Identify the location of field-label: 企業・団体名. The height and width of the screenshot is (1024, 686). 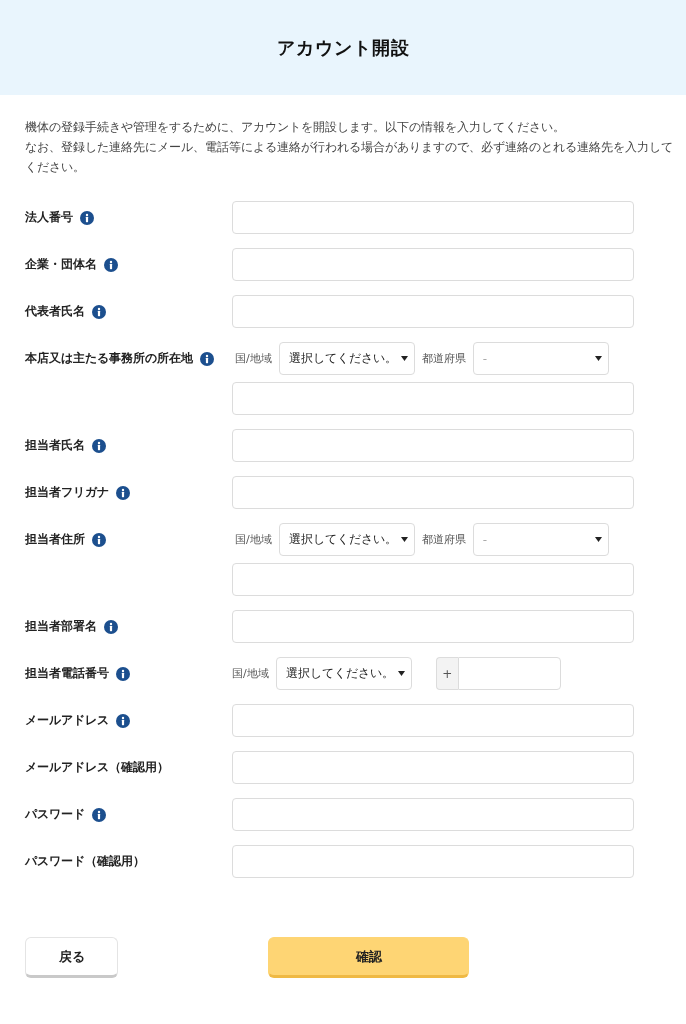
(61, 264).